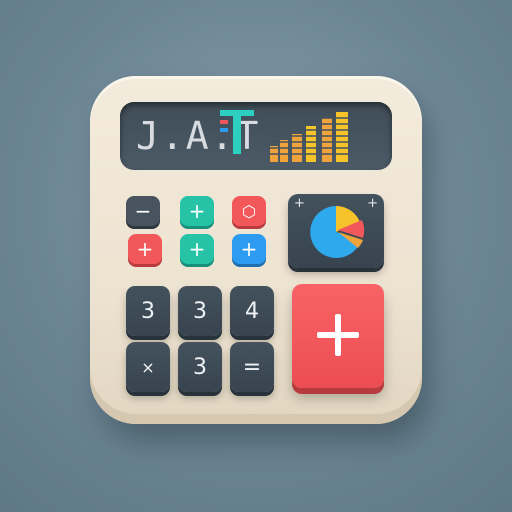 The image size is (512, 512). I want to click on pie-chart-icon, so click(337, 232).